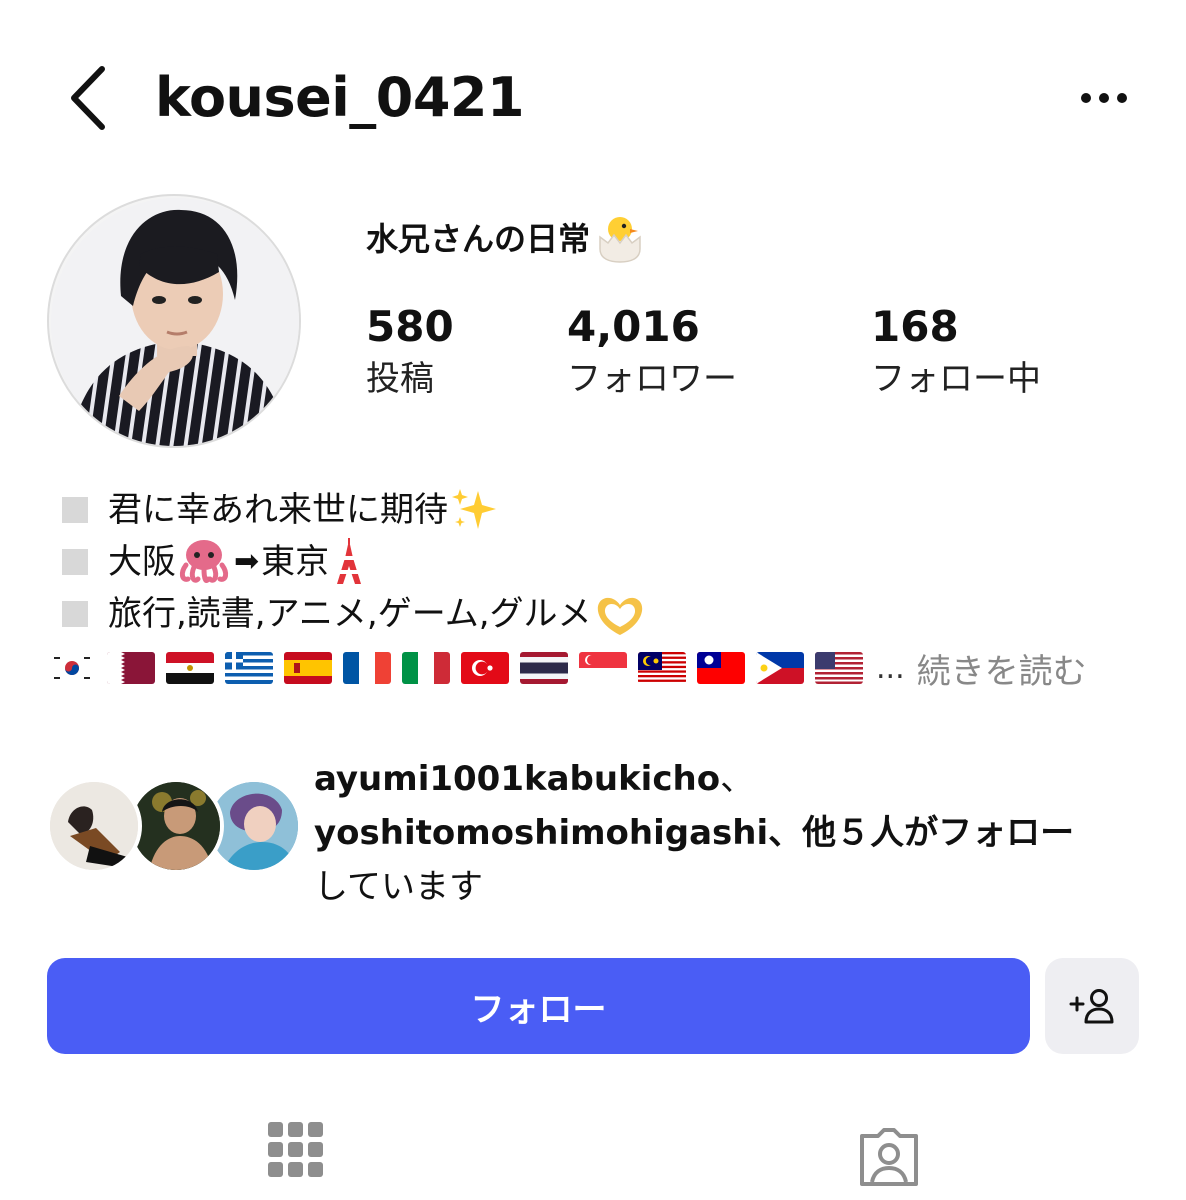  I want to click on tagged-person-icon, so click(889, 1157).